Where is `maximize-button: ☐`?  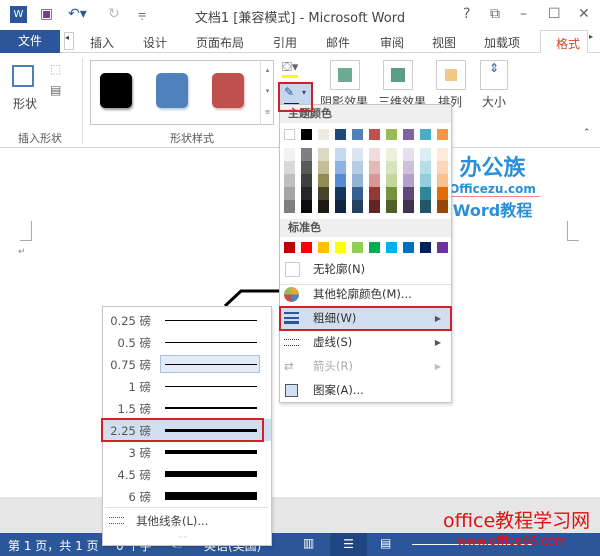 maximize-button: ☐ is located at coordinates (554, 14).